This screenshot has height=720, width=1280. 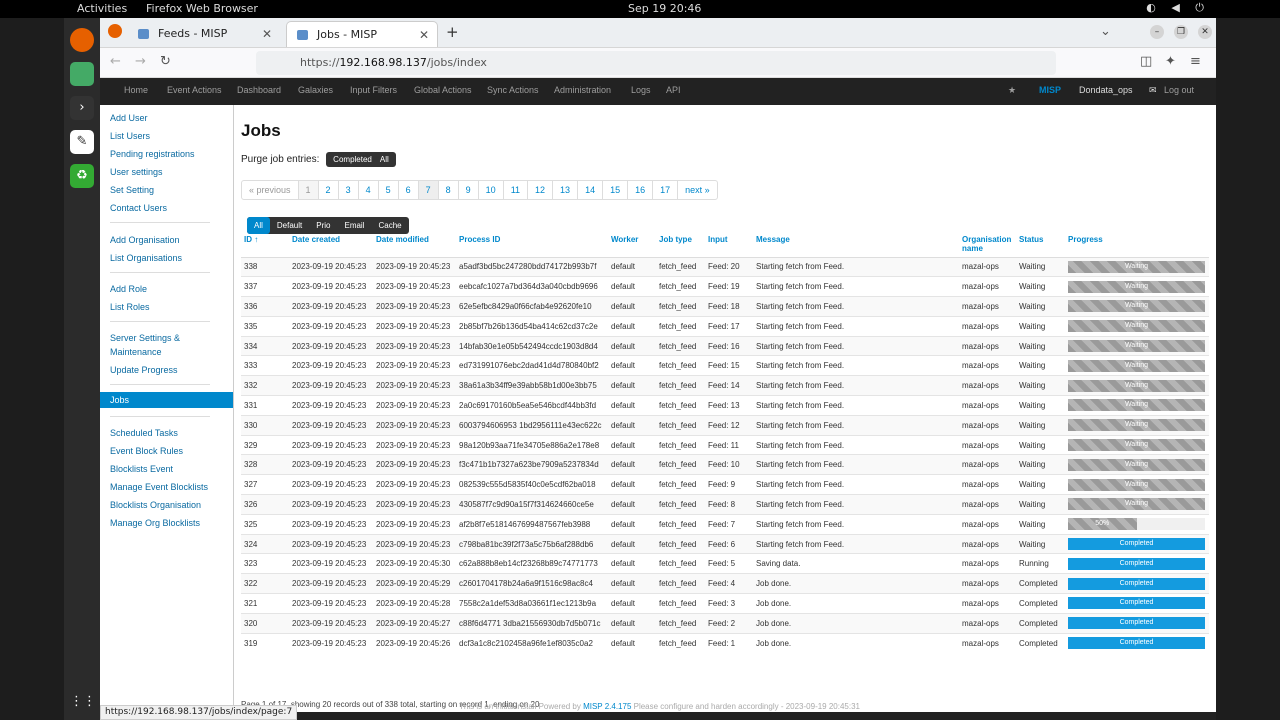 I want to click on filter-prio: Prio, so click(x=323, y=225).